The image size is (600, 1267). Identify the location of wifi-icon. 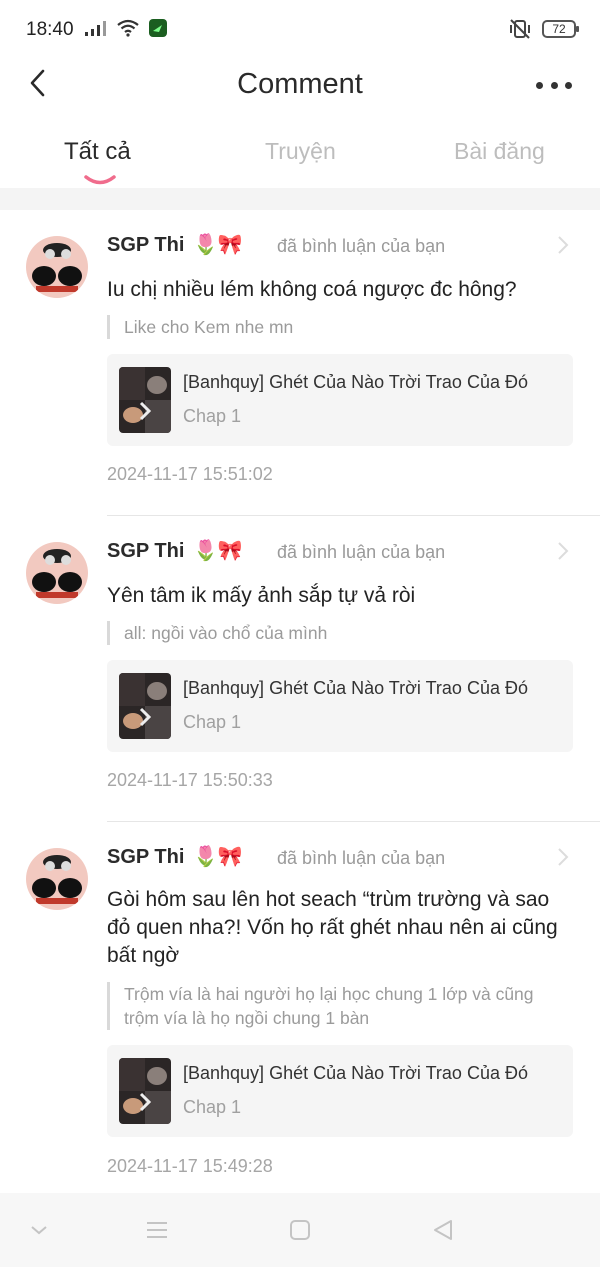
(128, 28).